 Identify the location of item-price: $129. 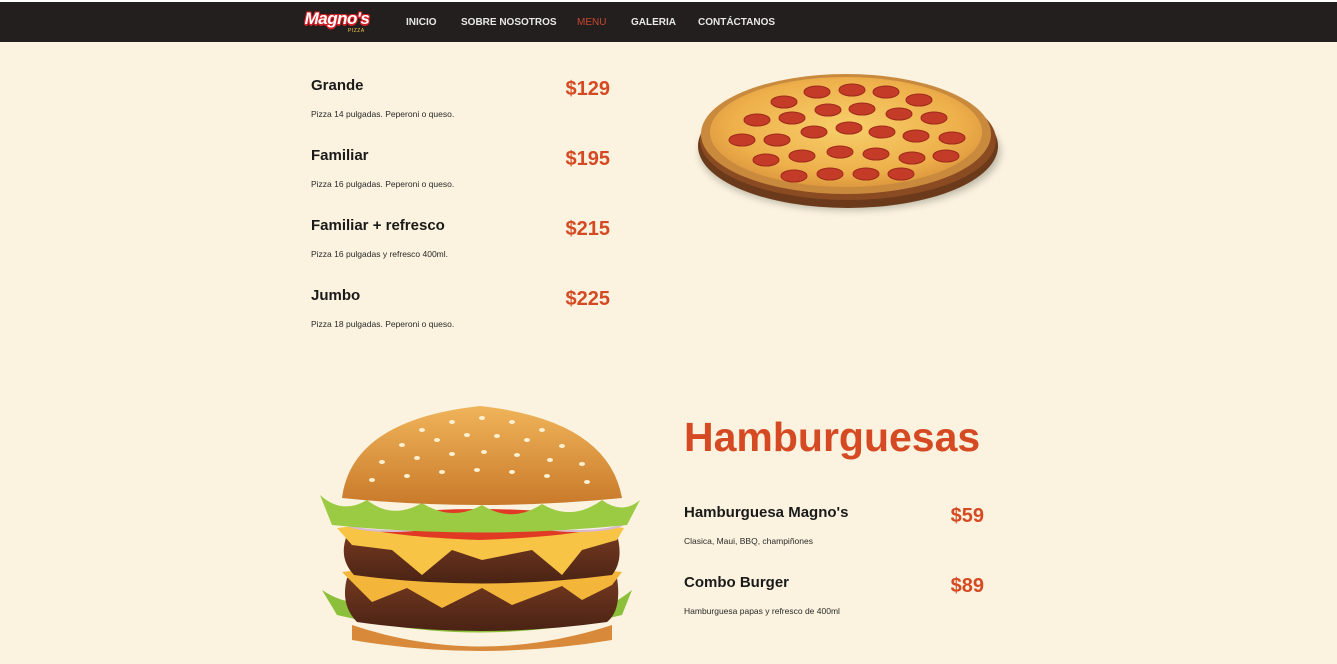
(588, 89).